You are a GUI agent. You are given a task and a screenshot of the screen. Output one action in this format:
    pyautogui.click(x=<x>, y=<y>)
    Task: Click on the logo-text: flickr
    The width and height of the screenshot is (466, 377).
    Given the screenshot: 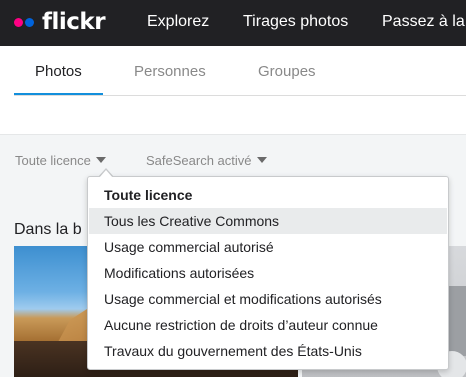 What is the action you would take?
    pyautogui.click(x=74, y=22)
    